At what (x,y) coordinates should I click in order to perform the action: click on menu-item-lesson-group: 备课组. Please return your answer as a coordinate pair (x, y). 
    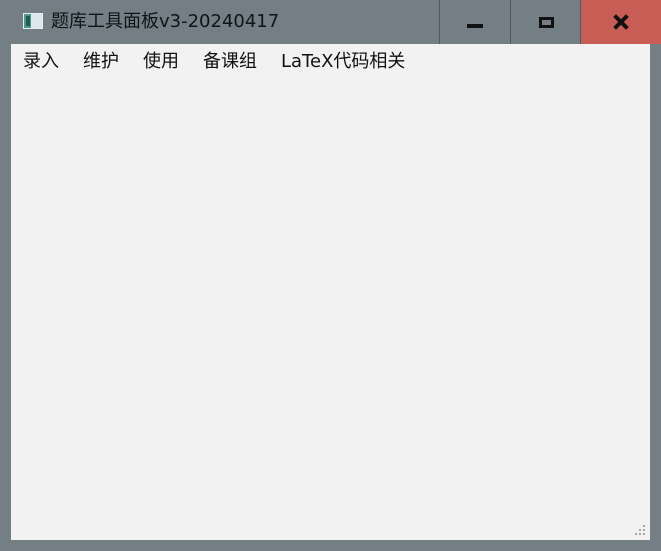
    Looking at the image, I should click on (230, 62).